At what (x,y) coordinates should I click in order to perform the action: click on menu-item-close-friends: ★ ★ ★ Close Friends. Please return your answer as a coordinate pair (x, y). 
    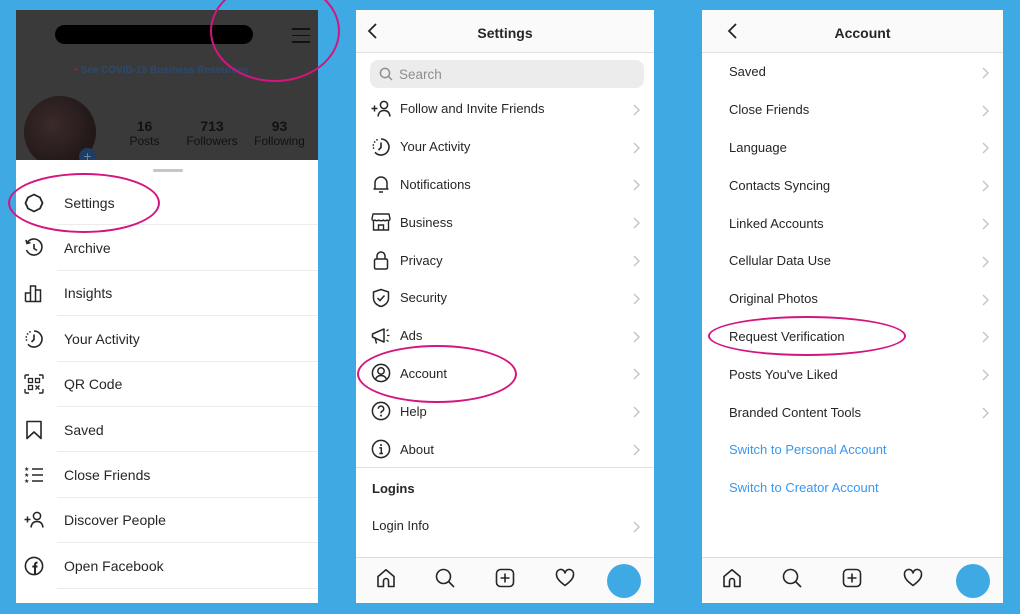
    Looking at the image, I should click on (167, 475).